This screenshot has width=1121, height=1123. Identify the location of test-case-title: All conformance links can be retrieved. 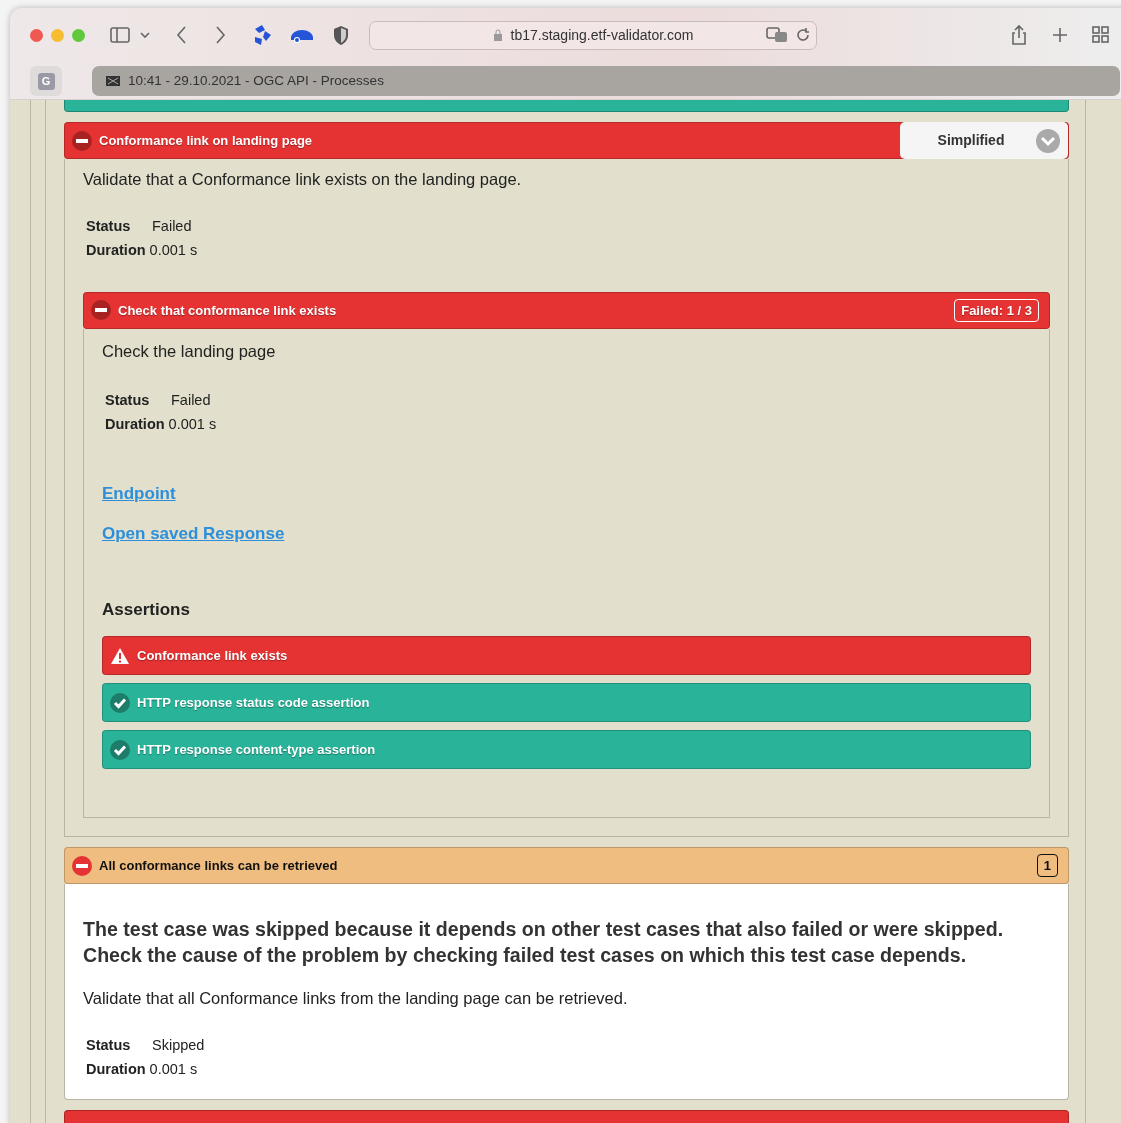
(218, 865).